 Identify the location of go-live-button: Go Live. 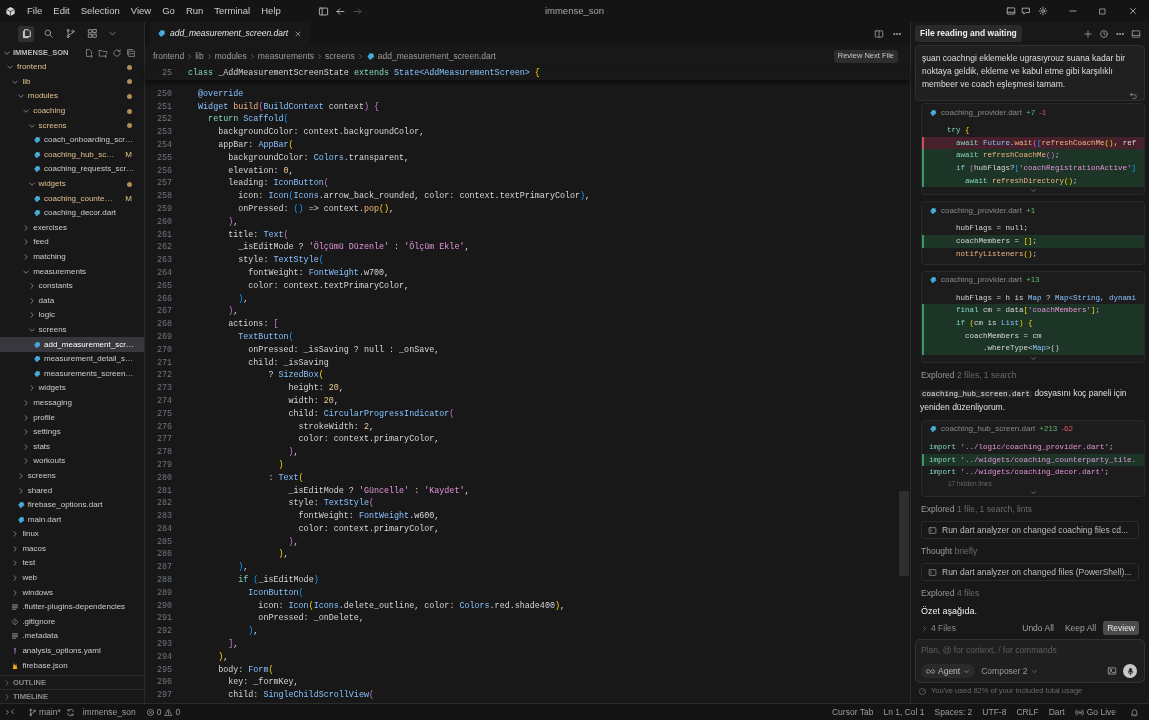
(1095, 712).